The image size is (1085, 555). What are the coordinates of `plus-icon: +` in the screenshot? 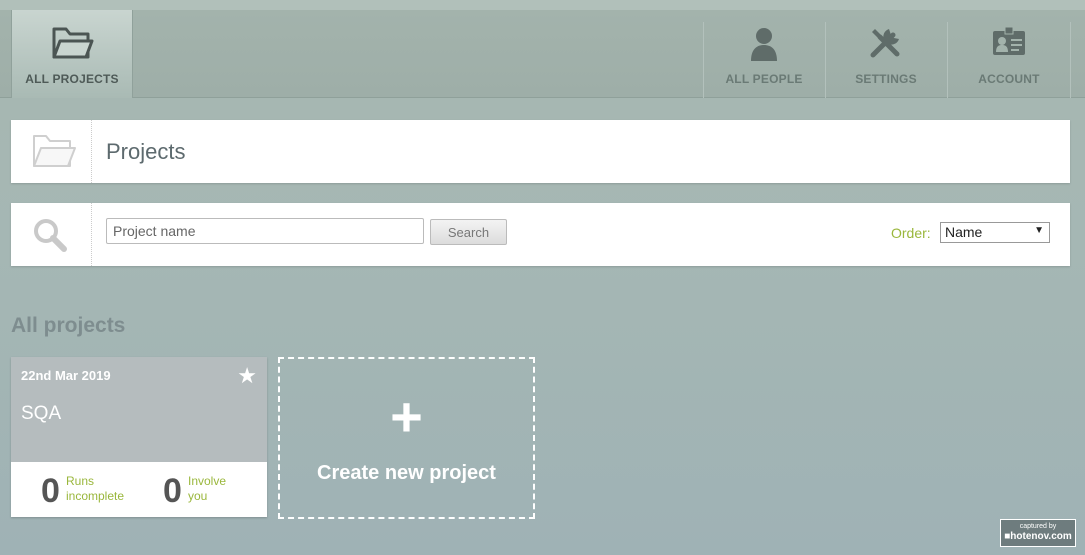 It's located at (406, 416).